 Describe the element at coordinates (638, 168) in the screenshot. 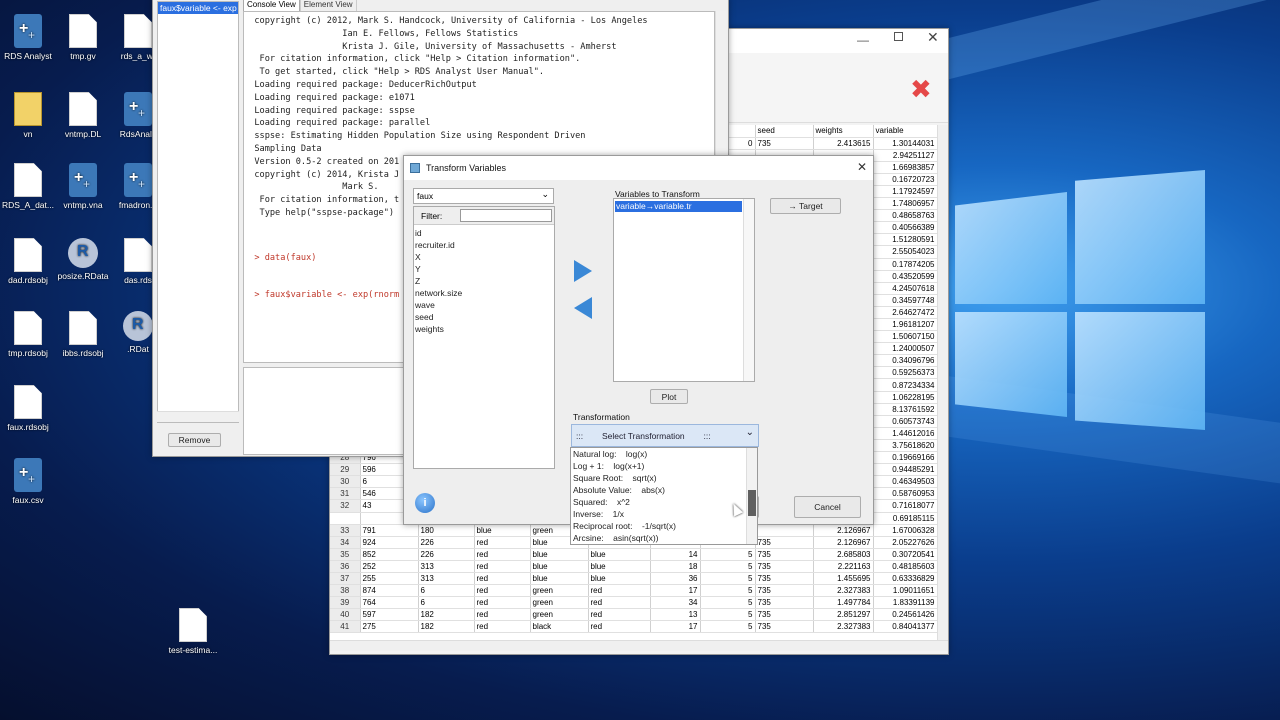

I see `dialog-titlebar: Transform Variables ✕` at that location.